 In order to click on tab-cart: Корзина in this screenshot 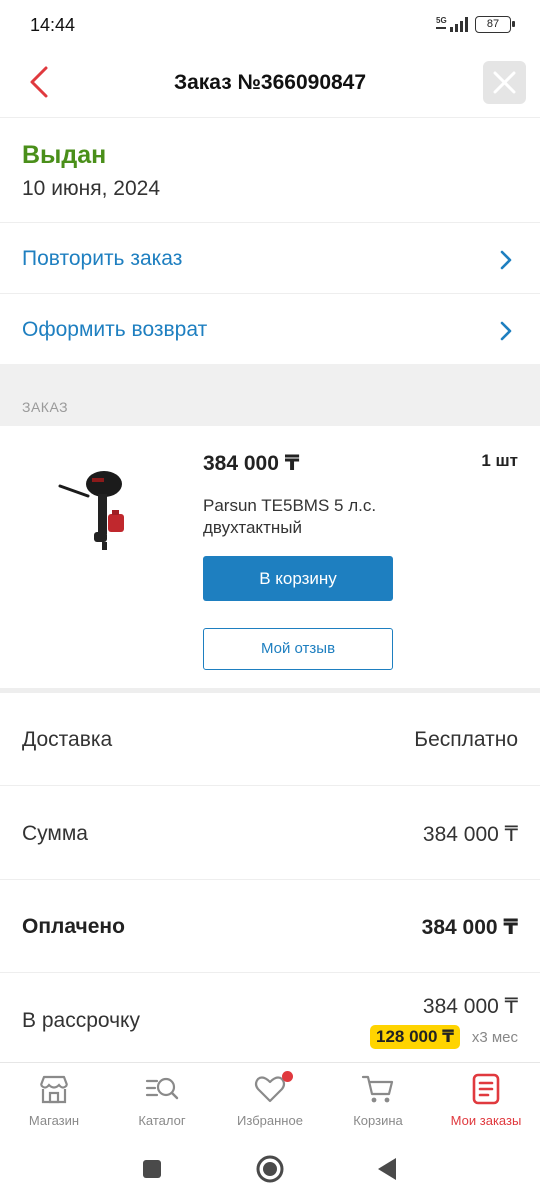, I will do `click(378, 1102)`.